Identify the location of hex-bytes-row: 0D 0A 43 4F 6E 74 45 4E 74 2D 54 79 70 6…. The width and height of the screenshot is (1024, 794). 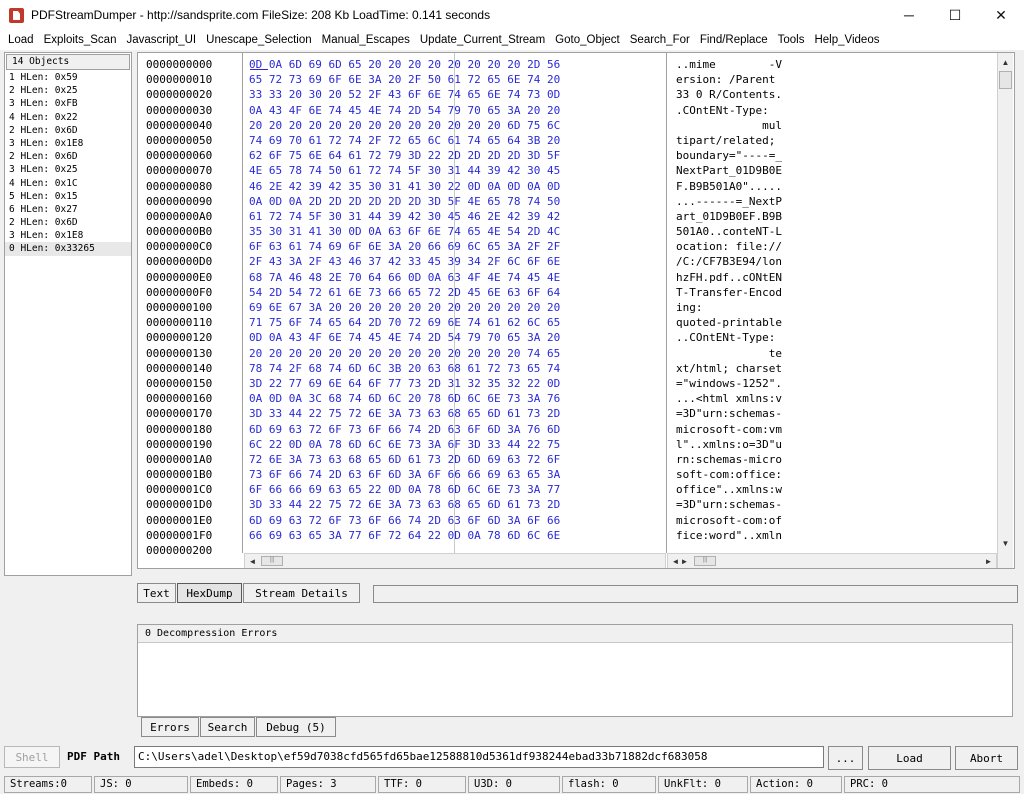
(455, 337).